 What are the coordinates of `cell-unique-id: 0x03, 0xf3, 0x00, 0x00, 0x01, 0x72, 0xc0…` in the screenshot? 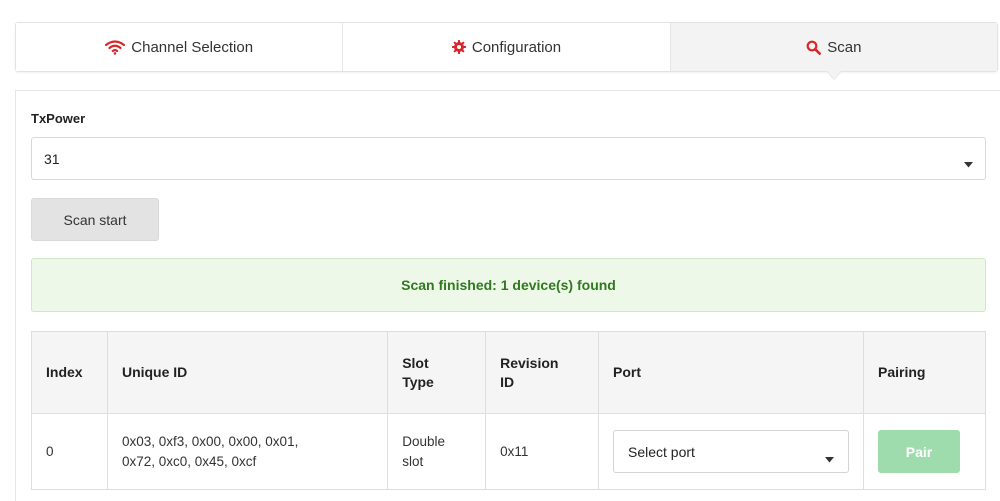 It's located at (247, 451).